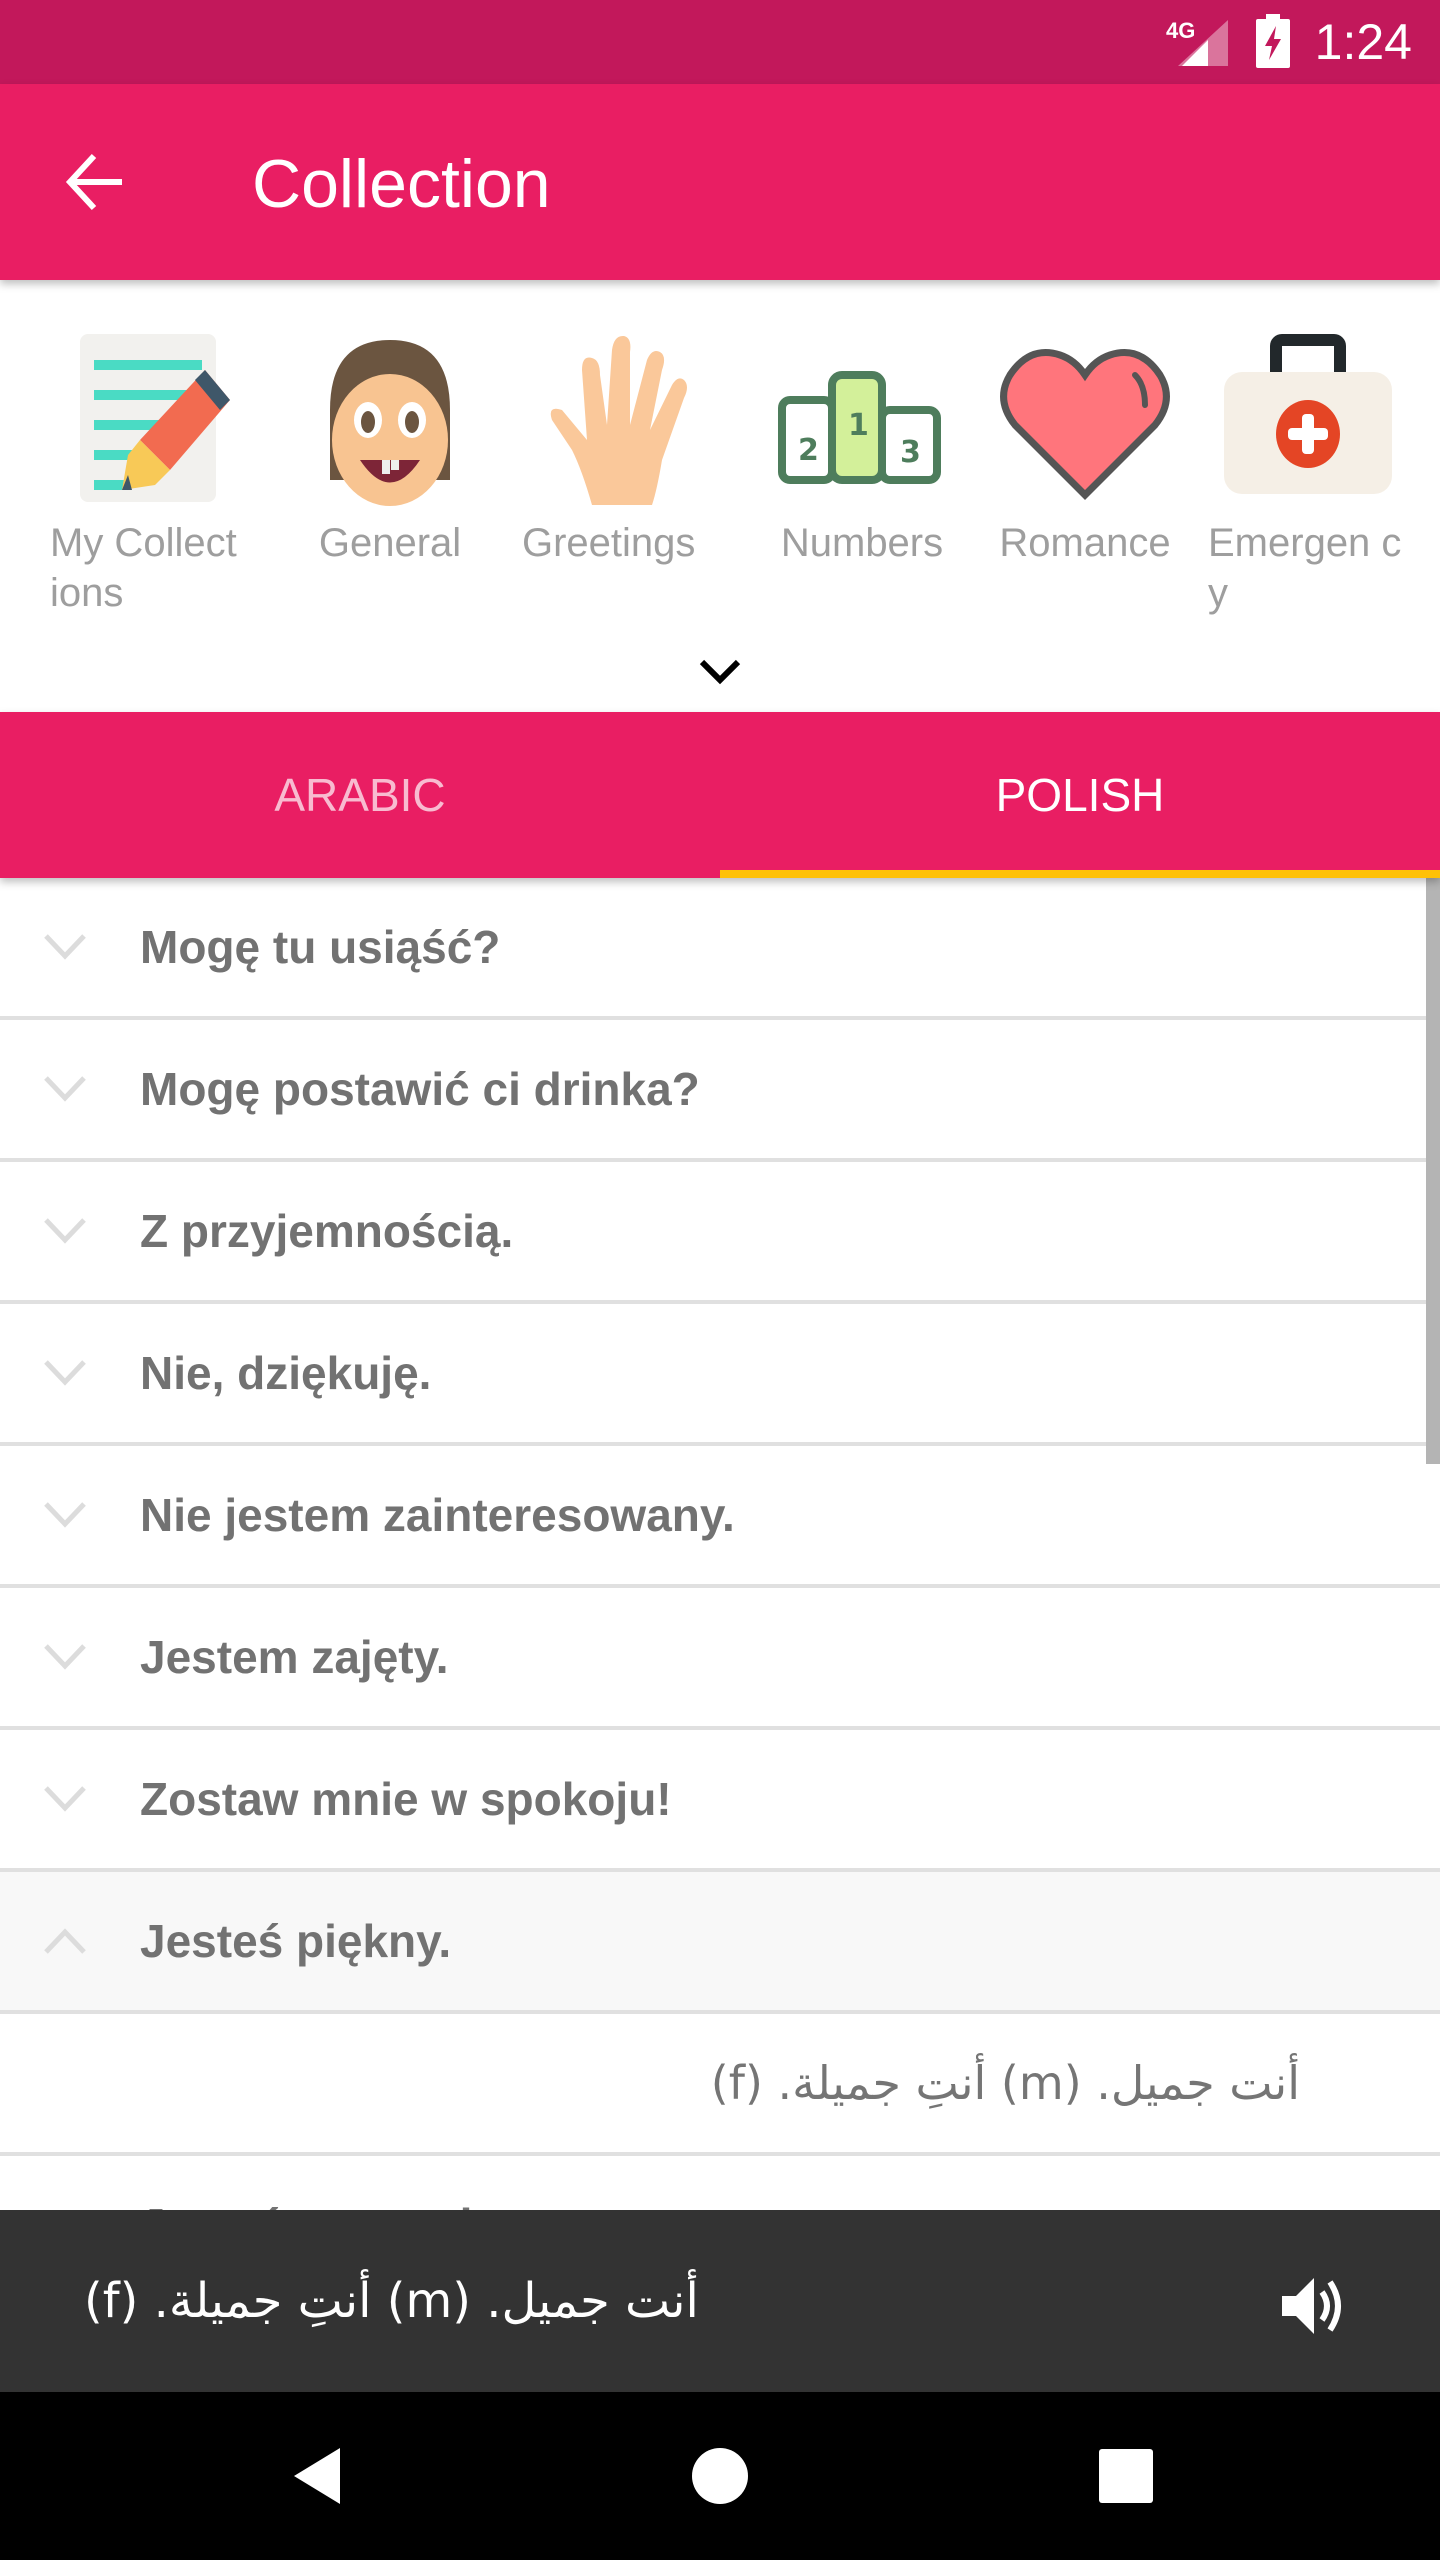 This screenshot has width=1440, height=2560. Describe the element at coordinates (720, 2301) in the screenshot. I see `audio-player-bar: أنت جميل. (m) أنتِ جميلة. (f)` at that location.